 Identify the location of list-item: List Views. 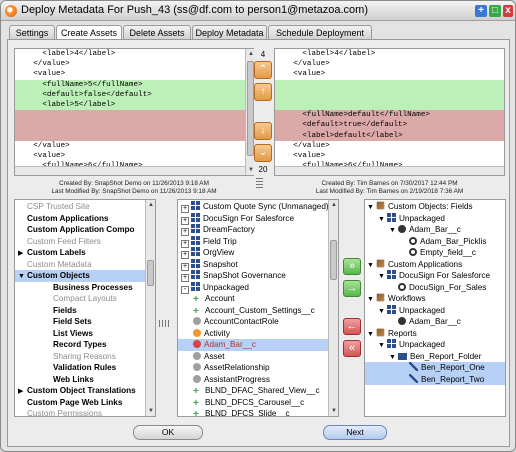
(85, 334).